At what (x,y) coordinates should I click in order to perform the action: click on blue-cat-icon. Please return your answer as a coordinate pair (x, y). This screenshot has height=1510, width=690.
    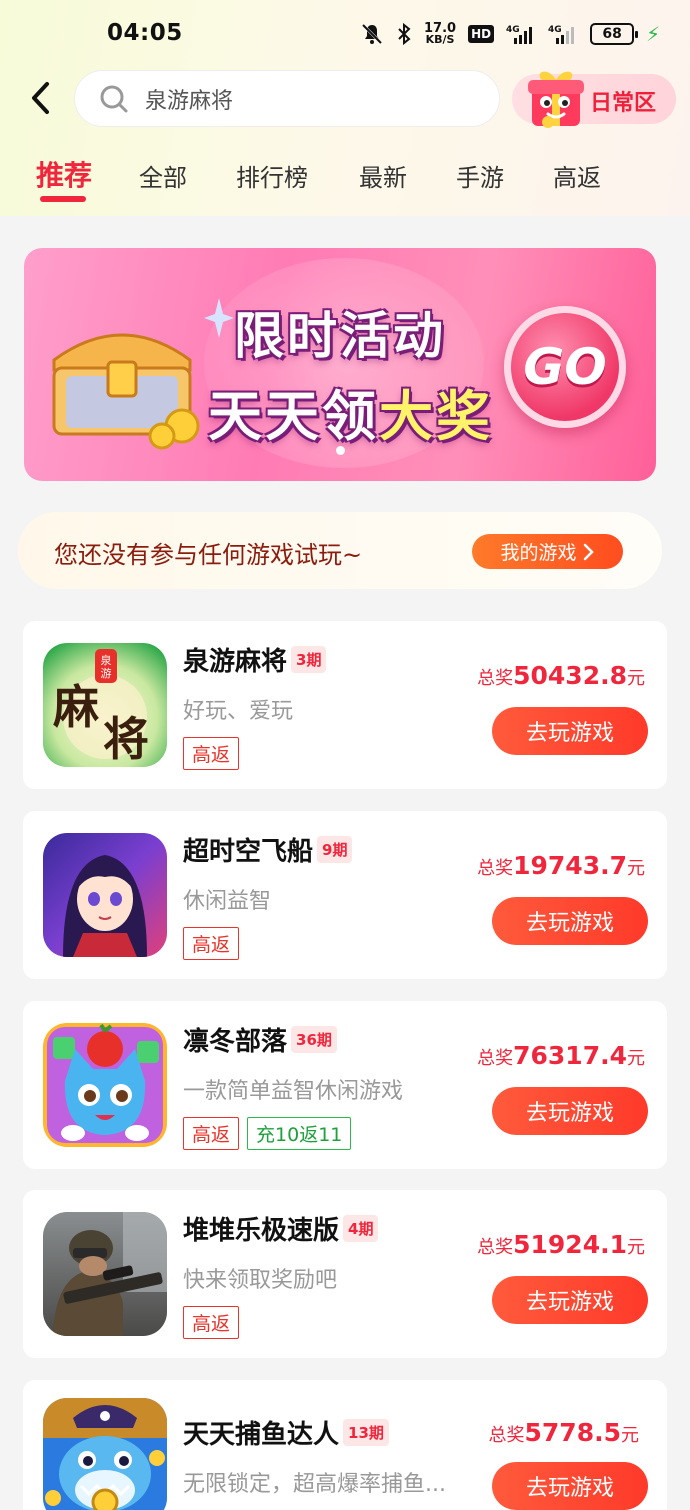
    Looking at the image, I should click on (105, 1085).